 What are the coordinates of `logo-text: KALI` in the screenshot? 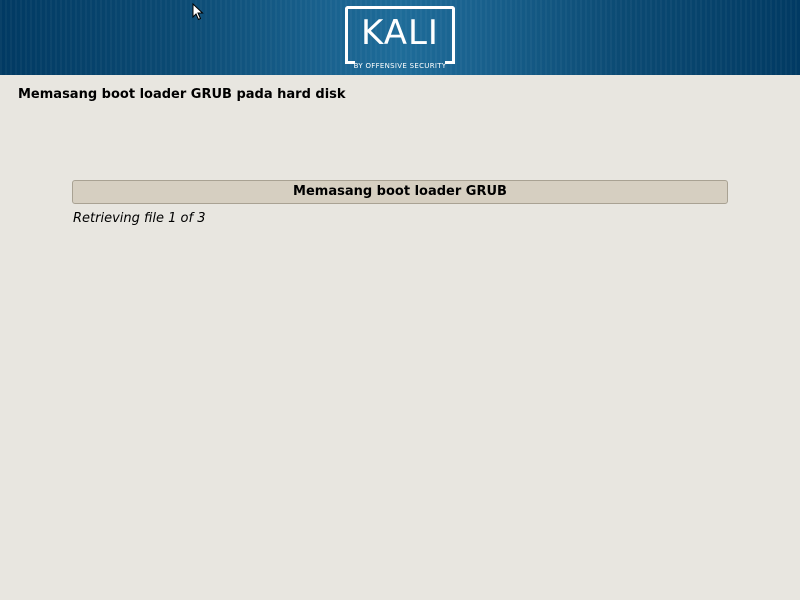 It's located at (400, 33).